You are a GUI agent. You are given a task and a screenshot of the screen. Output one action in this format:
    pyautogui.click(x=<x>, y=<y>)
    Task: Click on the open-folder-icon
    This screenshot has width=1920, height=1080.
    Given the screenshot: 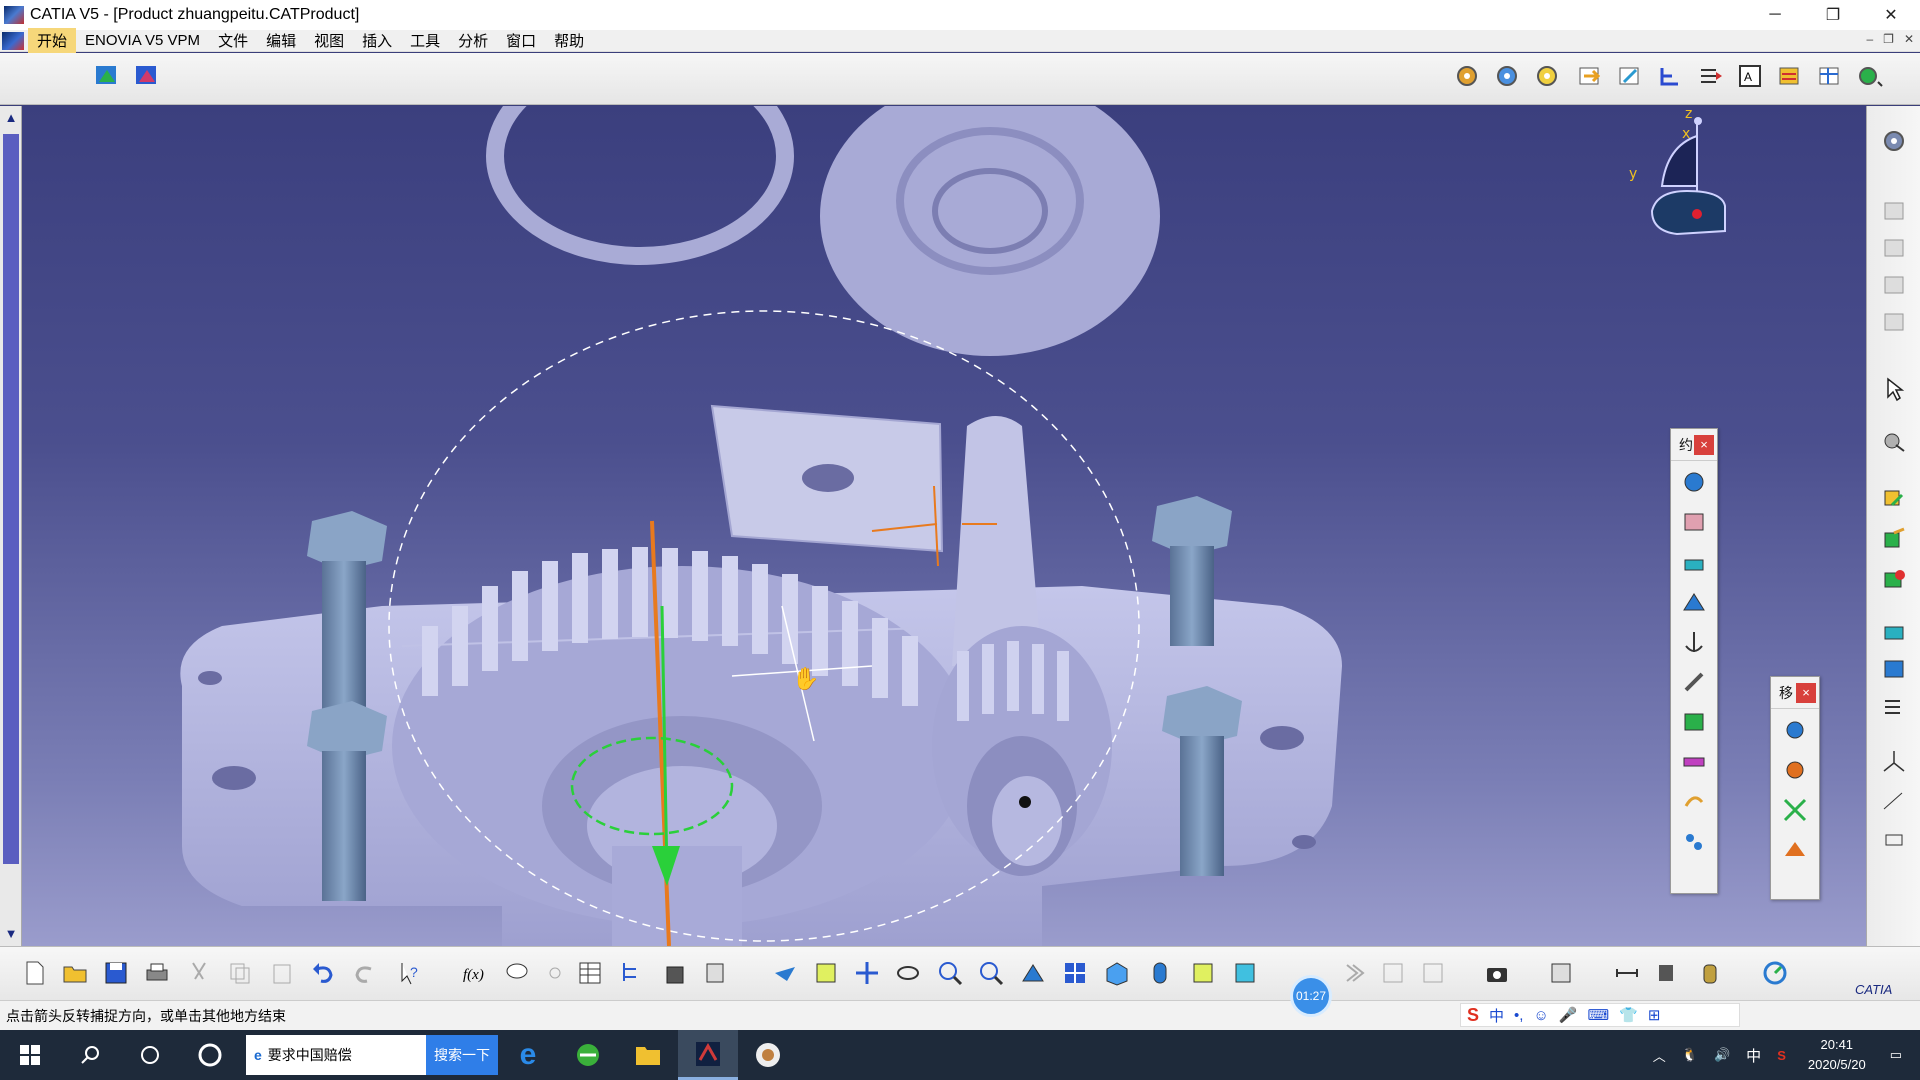 What is the action you would take?
    pyautogui.click(x=75, y=973)
    